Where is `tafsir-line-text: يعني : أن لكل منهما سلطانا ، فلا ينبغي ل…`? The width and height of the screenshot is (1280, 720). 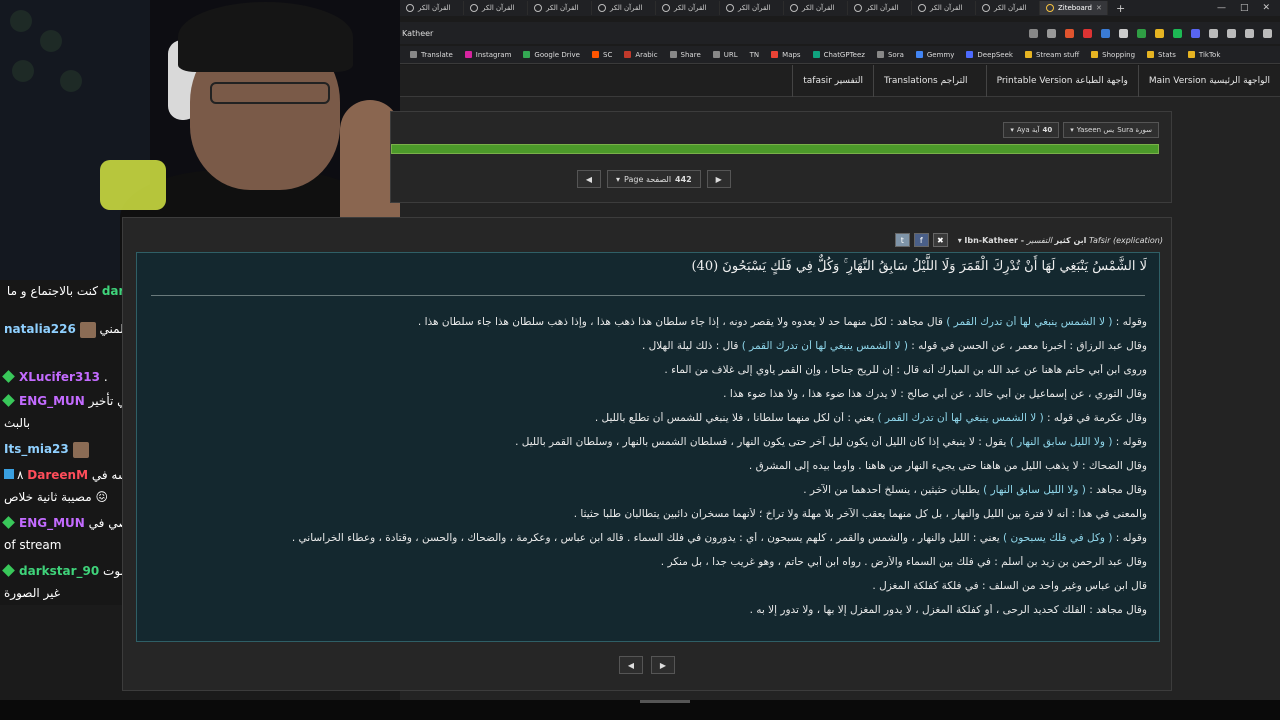 tafsir-line-text: يعني : أن لكل منهما سلطانا ، فلا ينبغي ل… is located at coordinates (736, 418).